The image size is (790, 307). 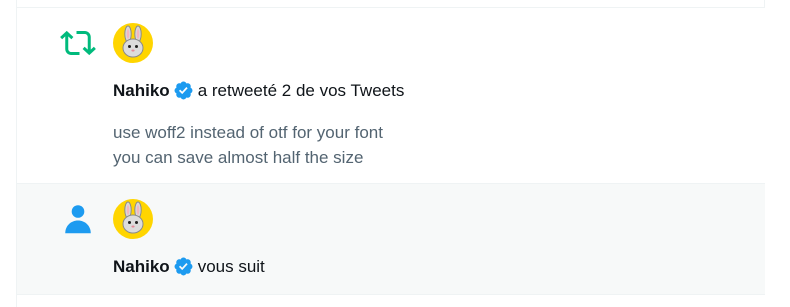 I want to click on tweet-line: use woff2 instead of otf for your font, so click(x=248, y=132).